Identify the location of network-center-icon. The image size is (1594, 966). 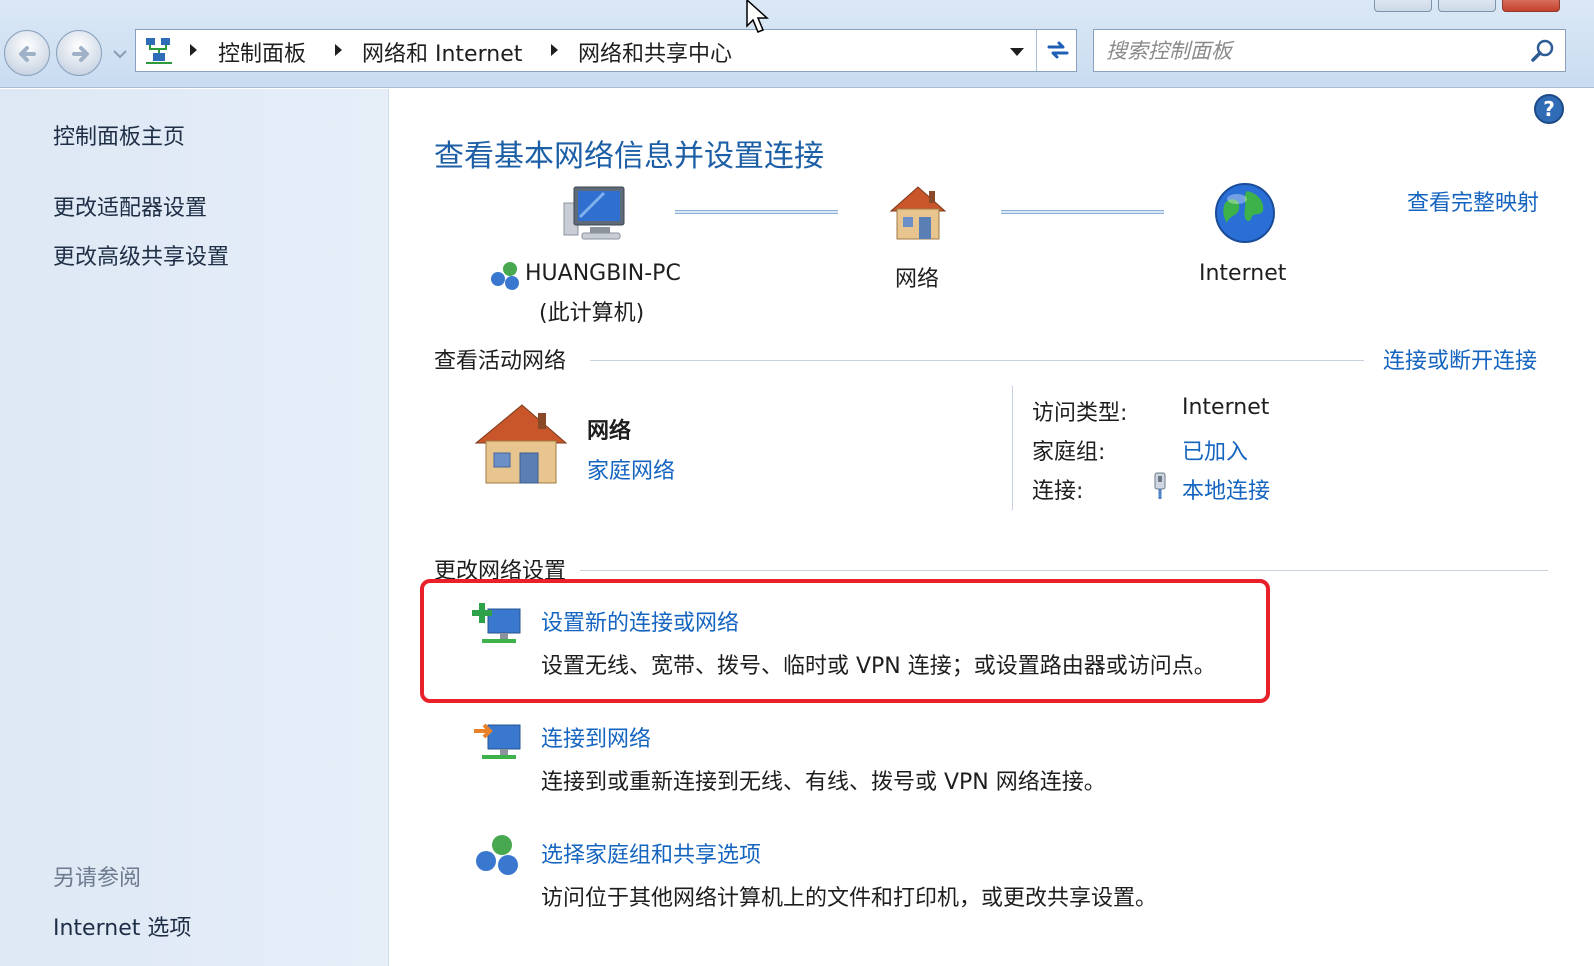
(159, 51).